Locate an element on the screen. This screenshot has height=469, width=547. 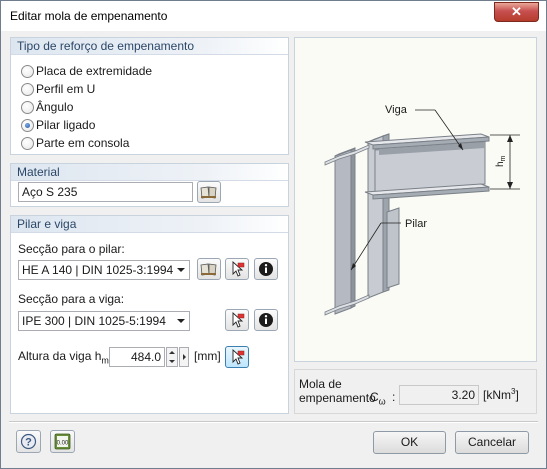
column-pick-button is located at coordinates (237, 269).